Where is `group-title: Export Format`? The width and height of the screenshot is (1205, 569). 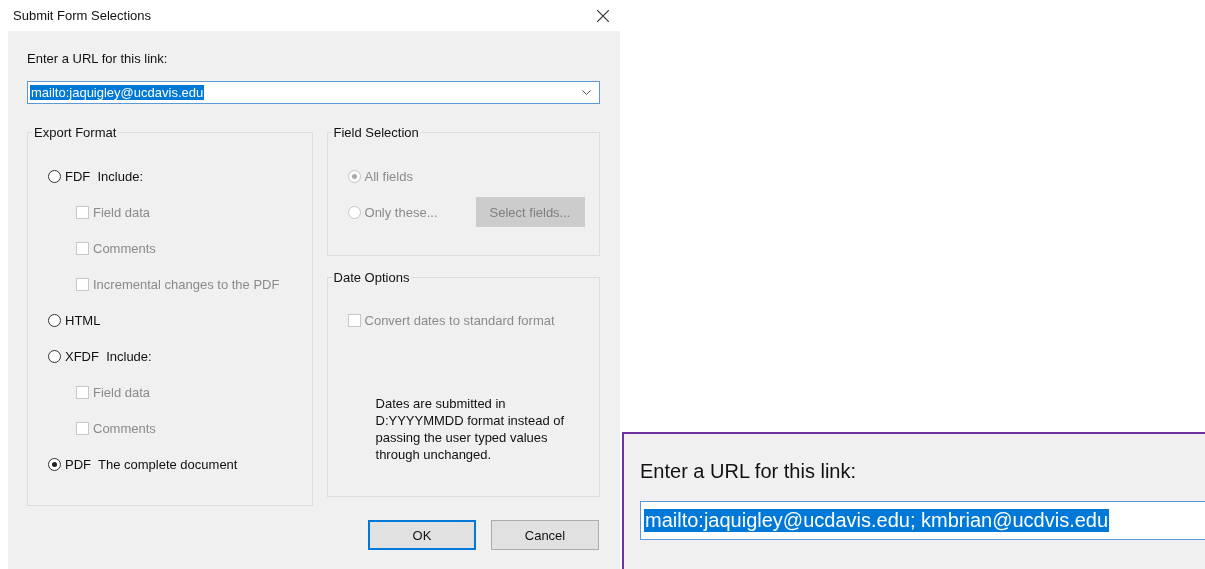 group-title: Export Format is located at coordinates (75, 132).